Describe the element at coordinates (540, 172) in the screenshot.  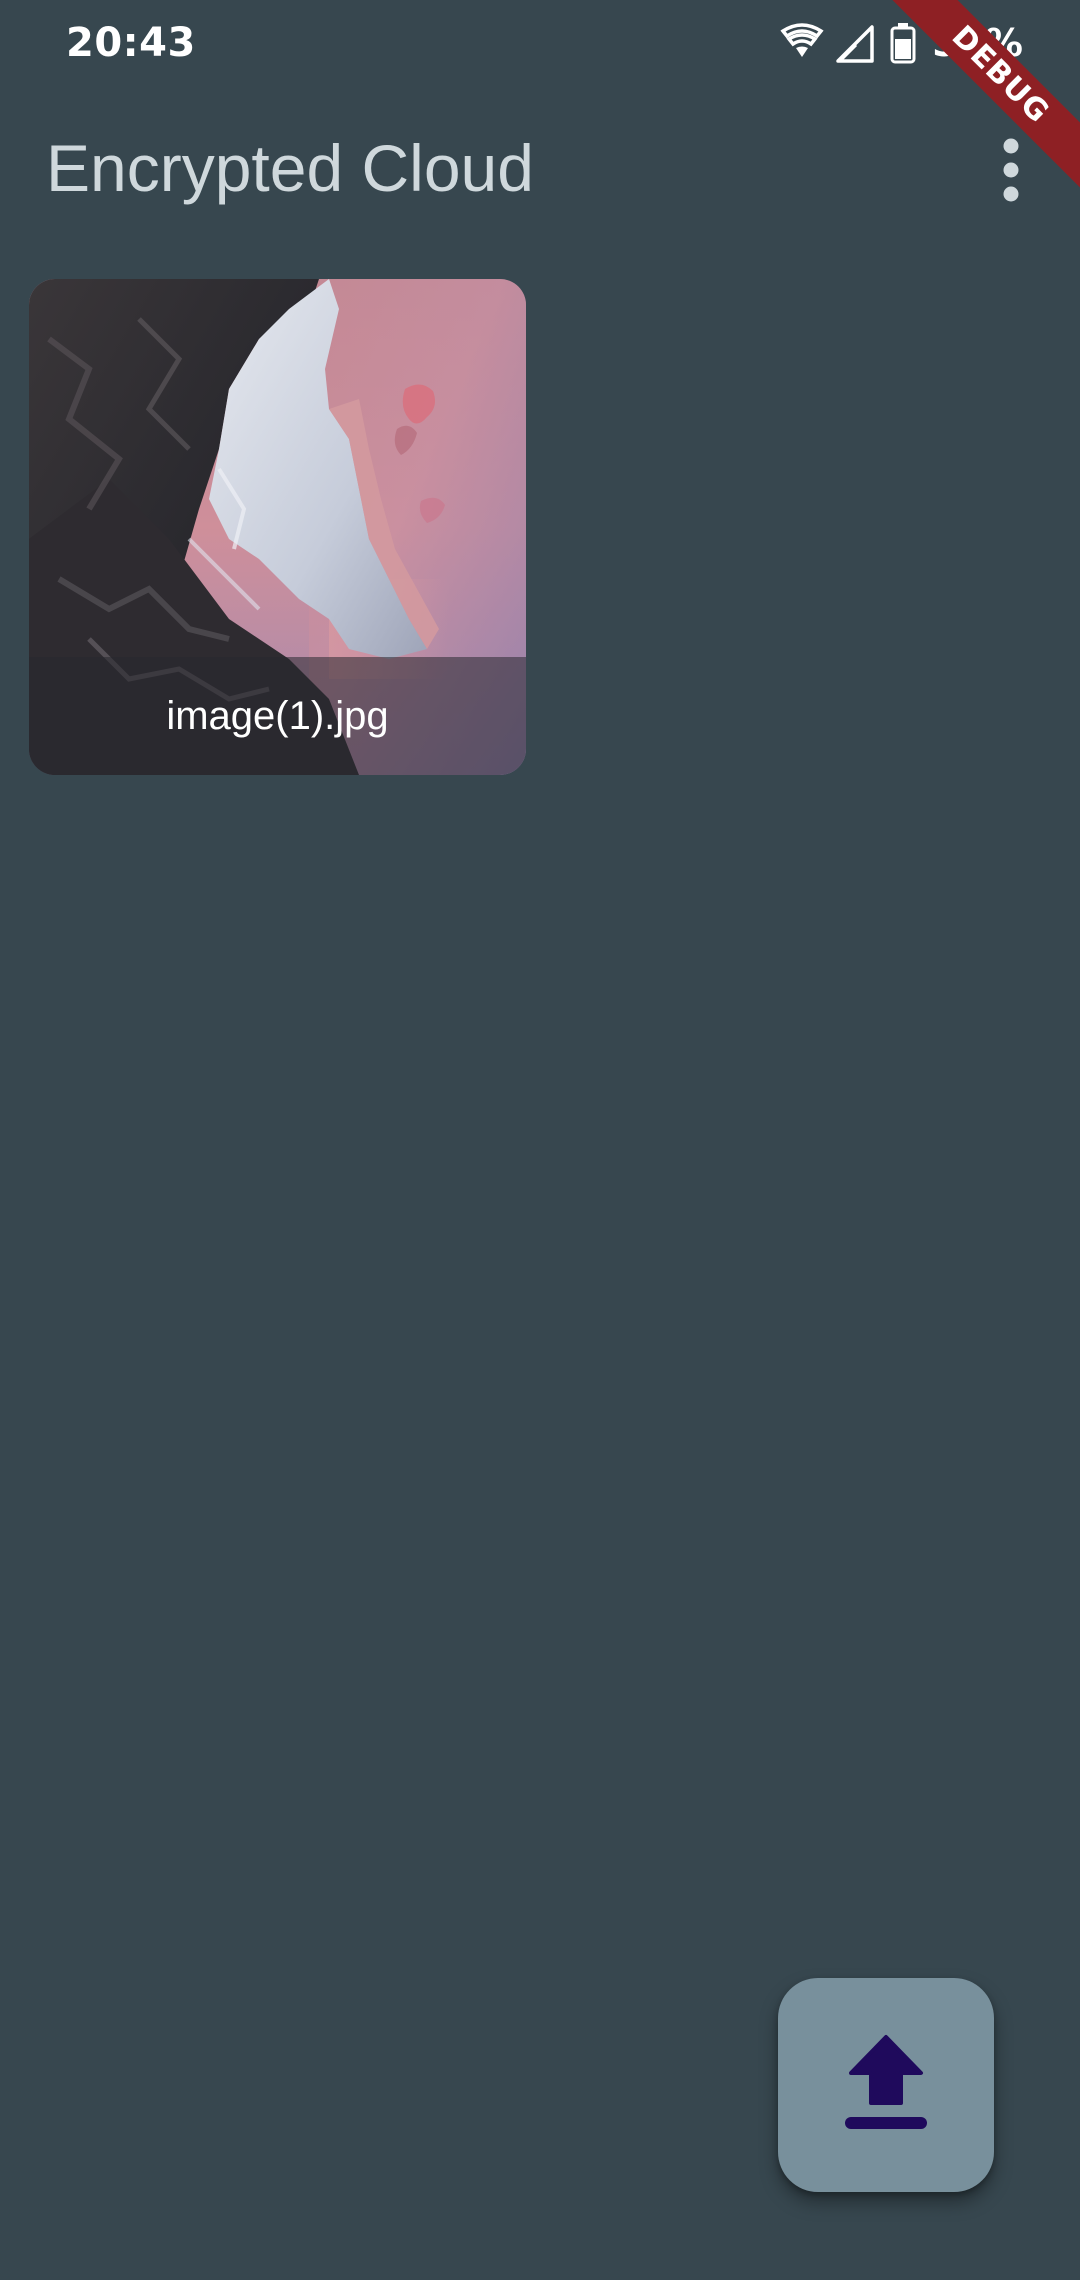
I see `app-bar: Encrypted Cloud` at that location.